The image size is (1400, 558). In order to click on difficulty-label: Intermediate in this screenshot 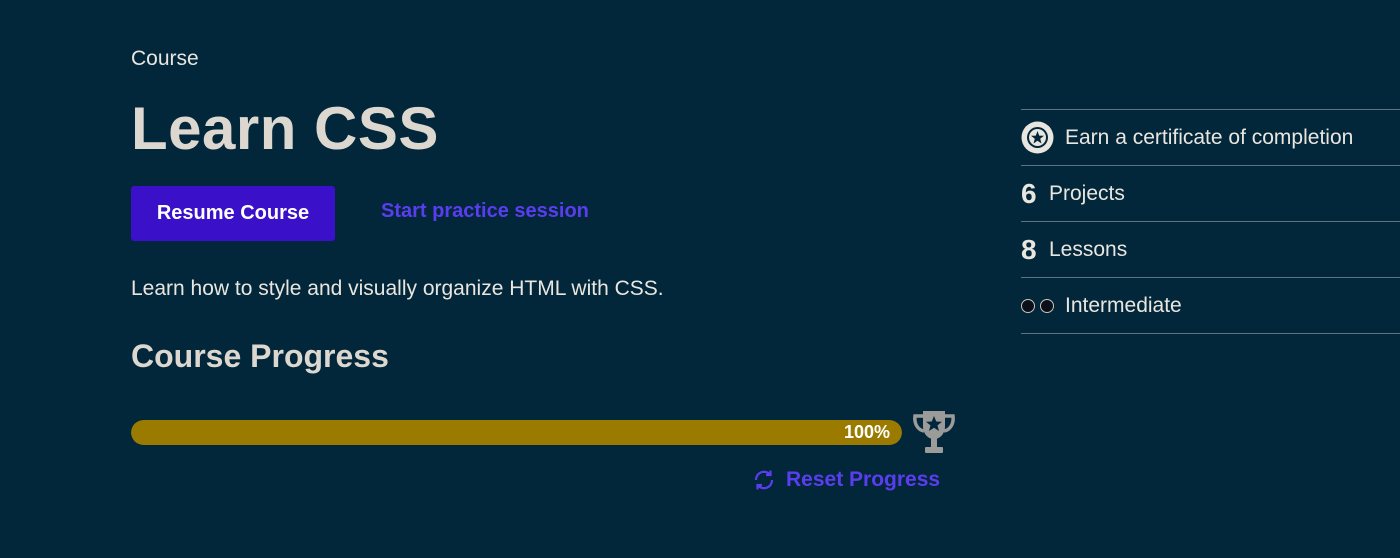, I will do `click(1123, 305)`.